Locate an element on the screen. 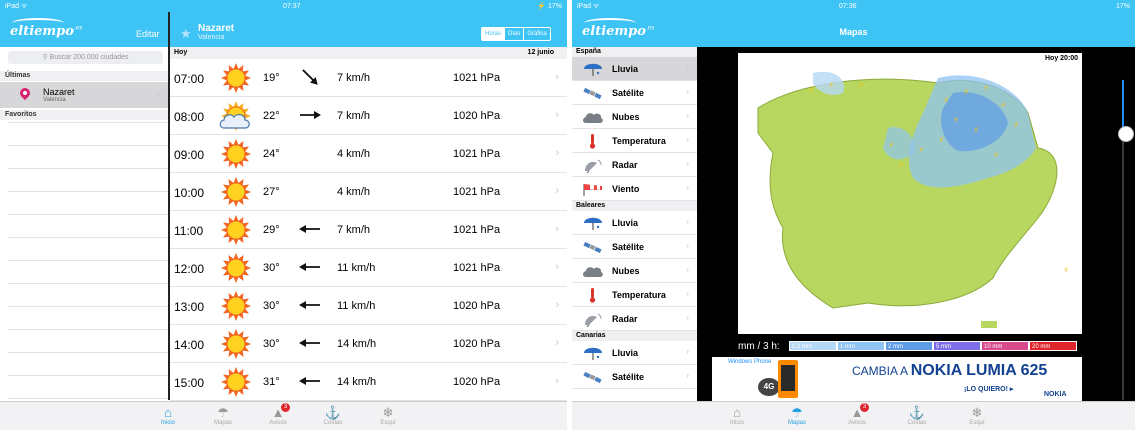 The height and width of the screenshot is (430, 1135). tab-horas: Horas is located at coordinates (493, 34).